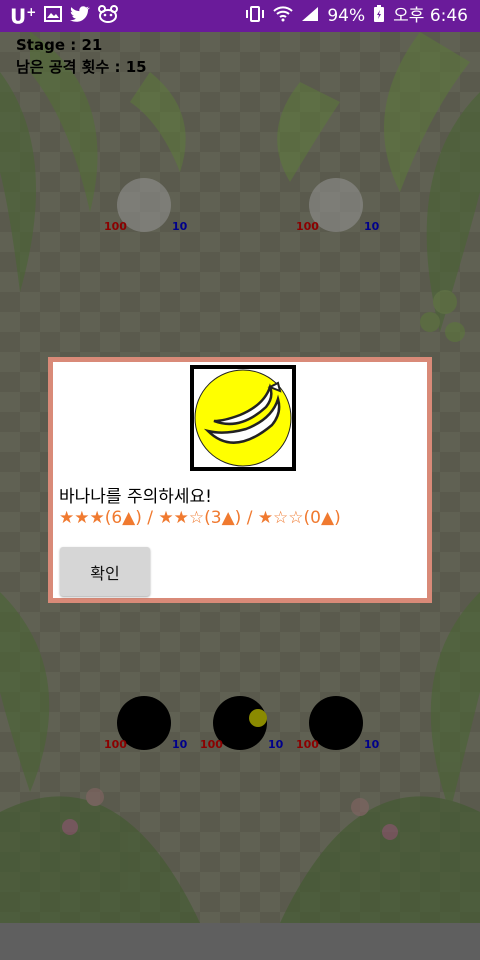  I want to click on confirm-button: 확인, so click(105, 571).